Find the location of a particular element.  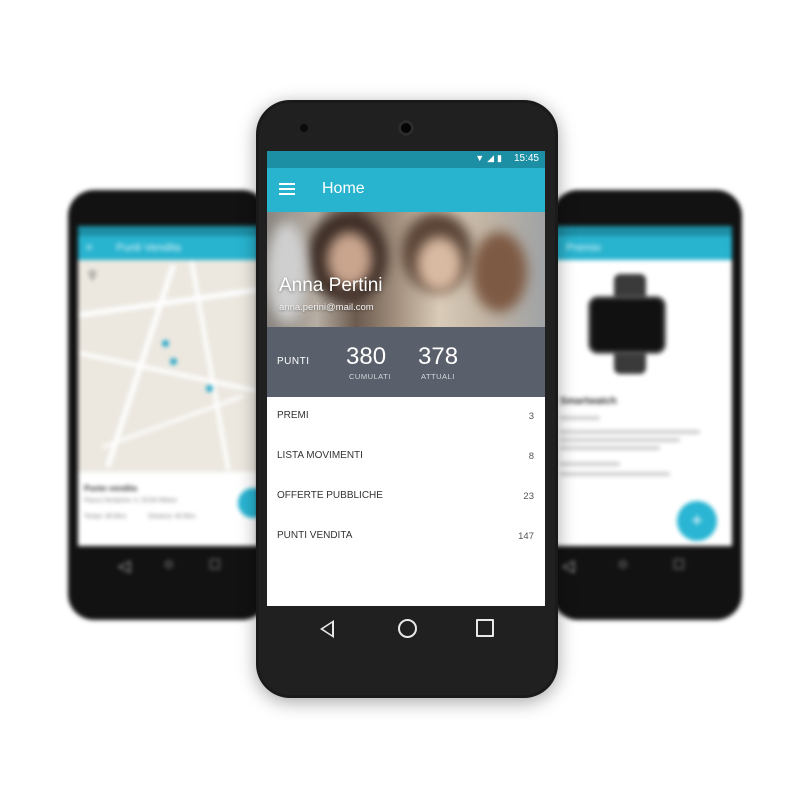

right-status-bar is located at coordinates (642, 231).